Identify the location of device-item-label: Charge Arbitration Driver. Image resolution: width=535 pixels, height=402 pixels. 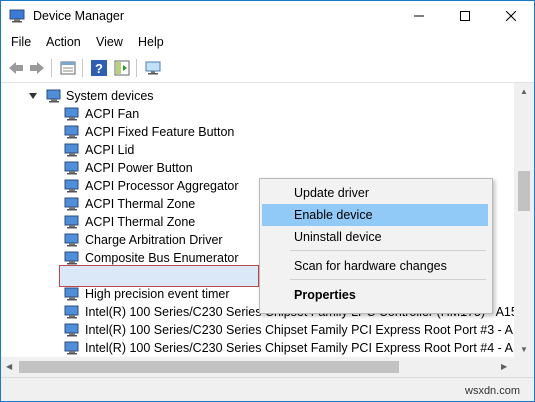
(154, 240).